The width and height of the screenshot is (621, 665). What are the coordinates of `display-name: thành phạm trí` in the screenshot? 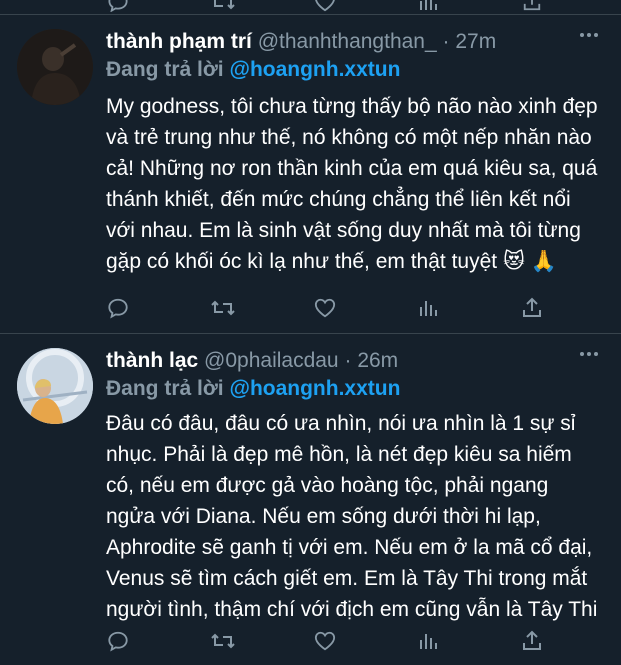 It's located at (179, 41).